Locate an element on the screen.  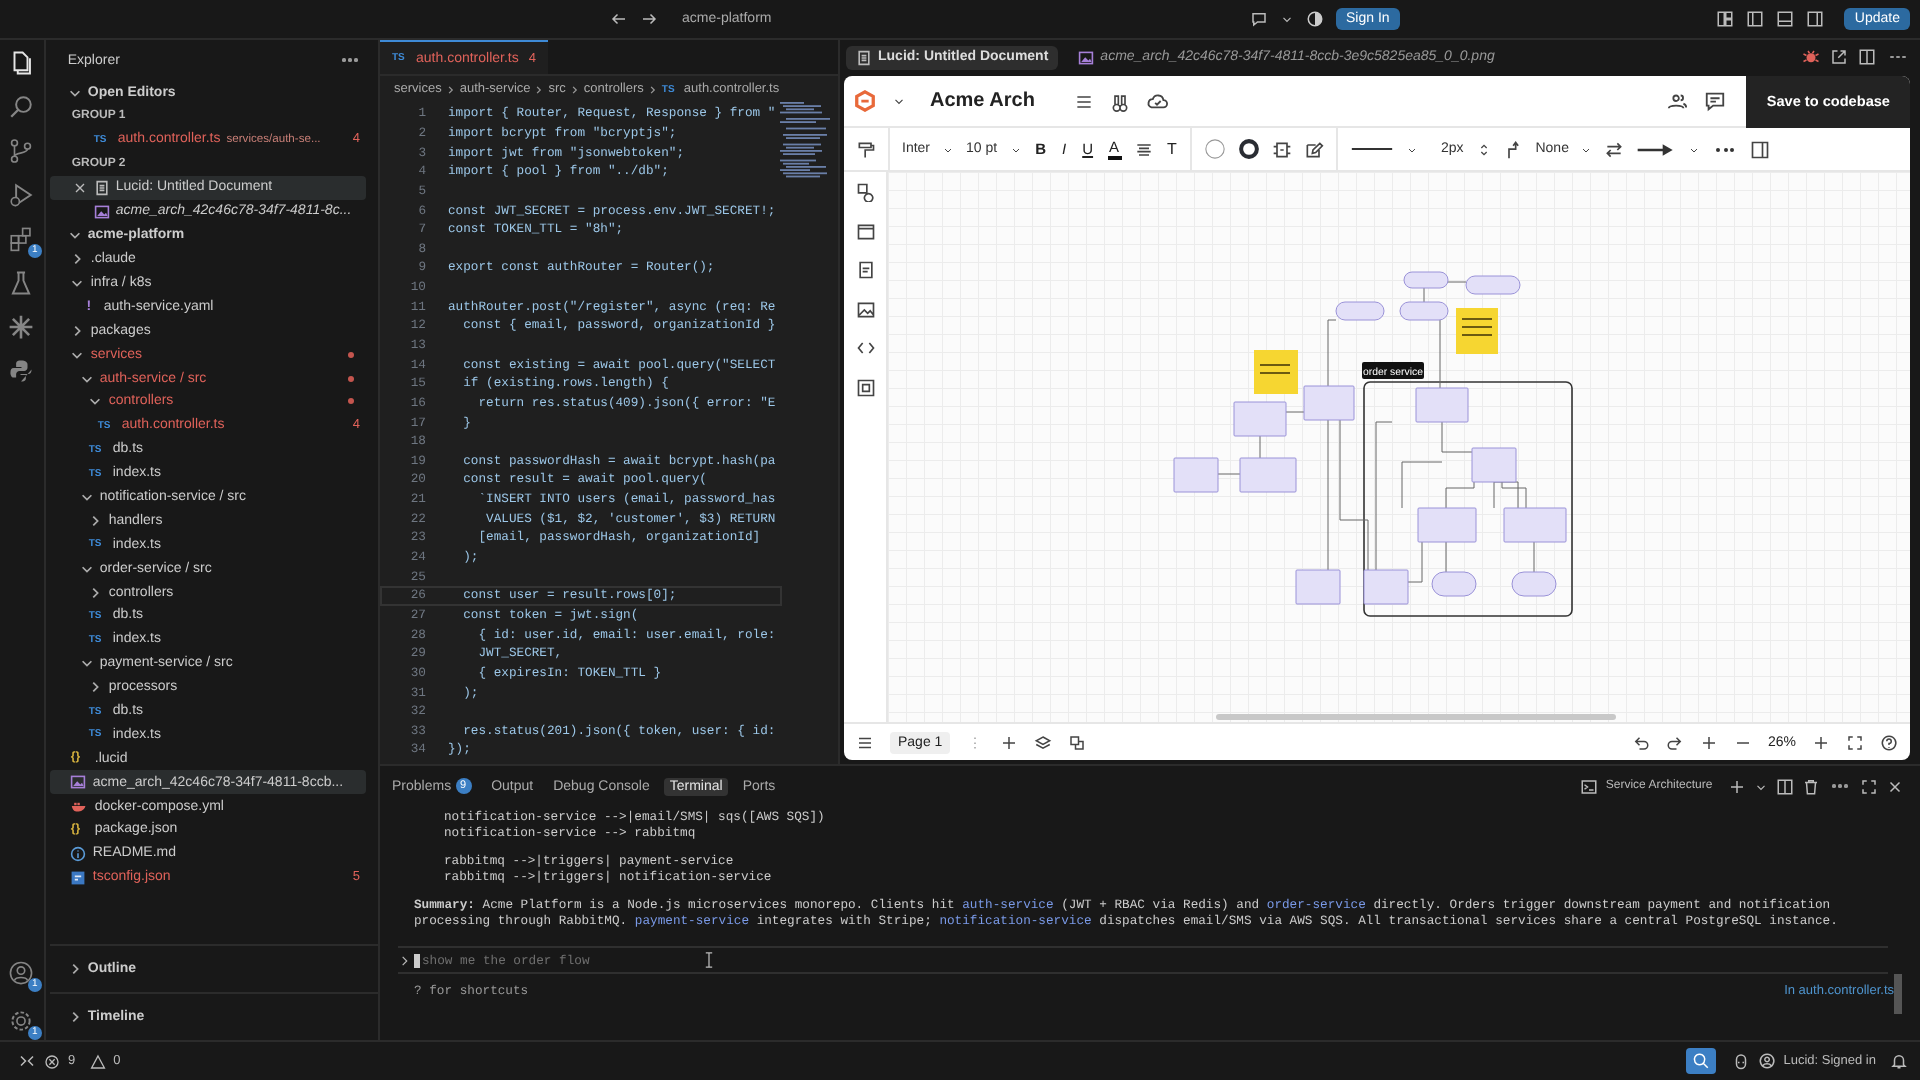
cloud-check-icon is located at coordinates (1157, 101).